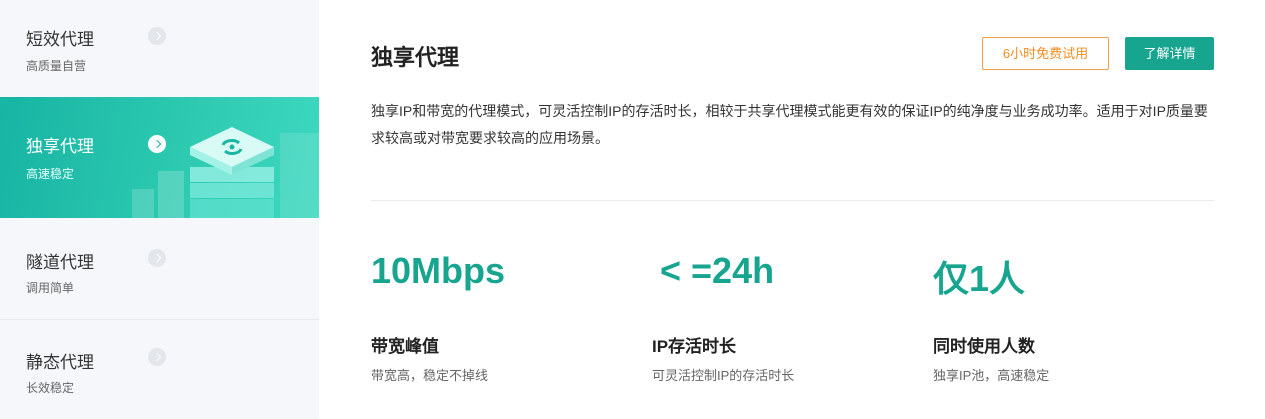  I want to click on sidebar-item-subtitle: 长效稳定, so click(50, 388).